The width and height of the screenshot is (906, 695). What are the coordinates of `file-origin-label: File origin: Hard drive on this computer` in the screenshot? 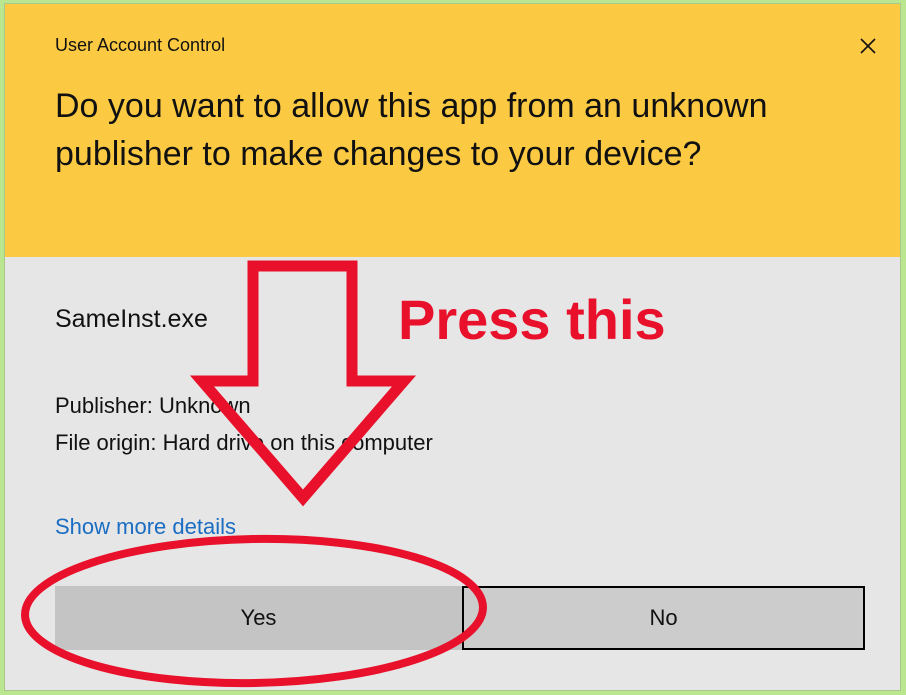 It's located at (244, 442).